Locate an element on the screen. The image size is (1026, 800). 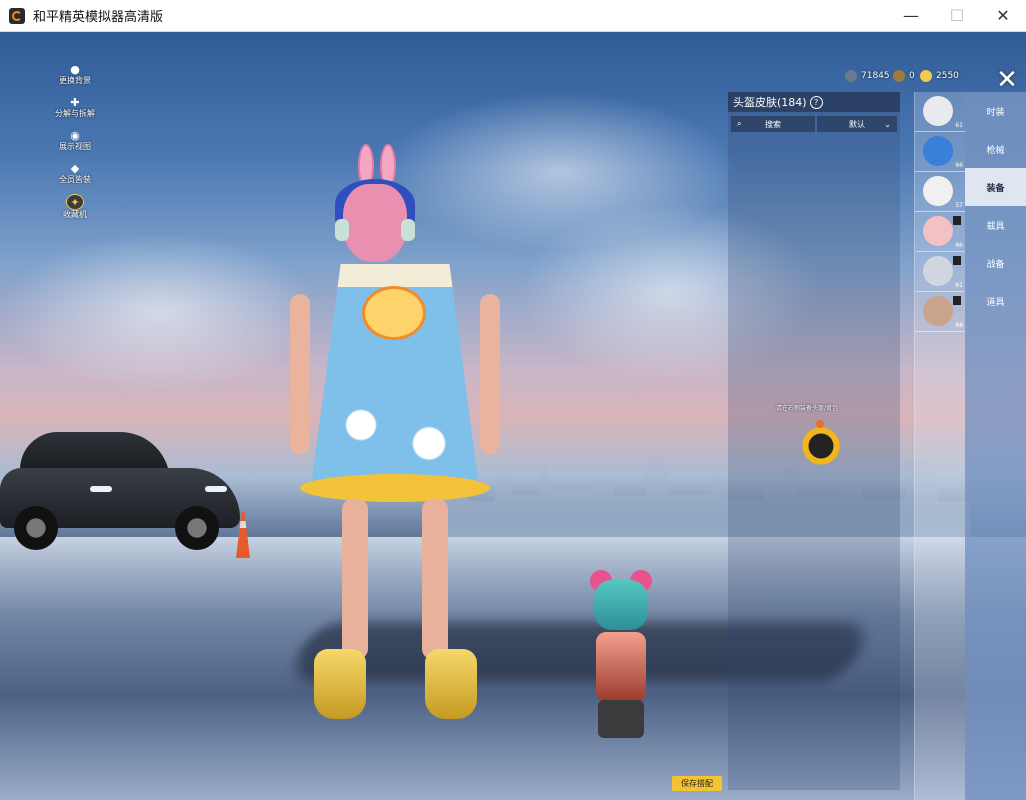
window-title: 和平精英模拟器高清版 is located at coordinates (98, 17).